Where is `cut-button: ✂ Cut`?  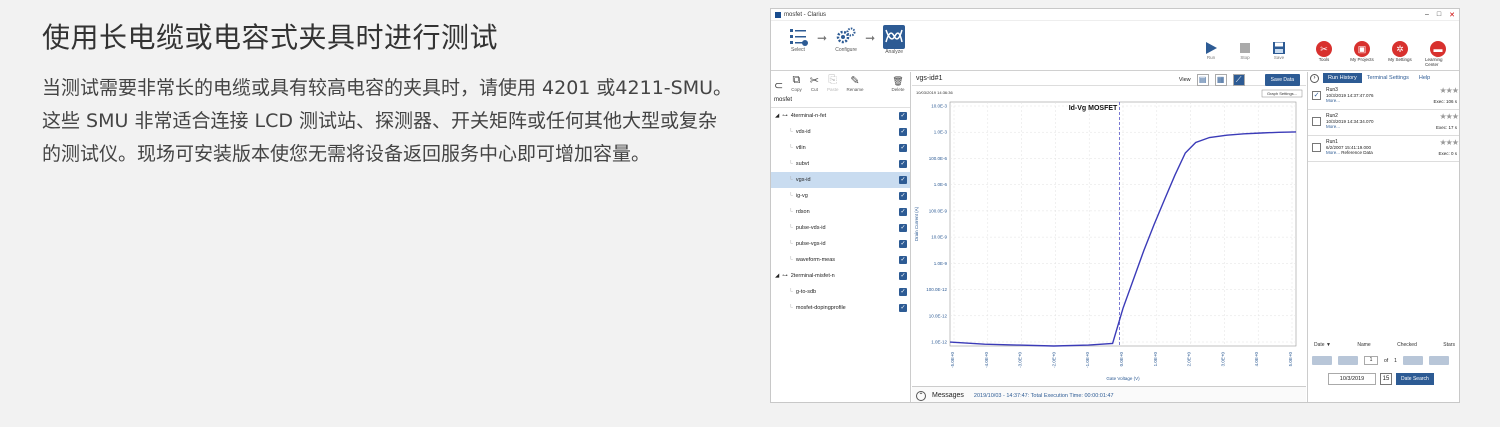
cut-button: ✂ Cut is located at coordinates (814, 83).